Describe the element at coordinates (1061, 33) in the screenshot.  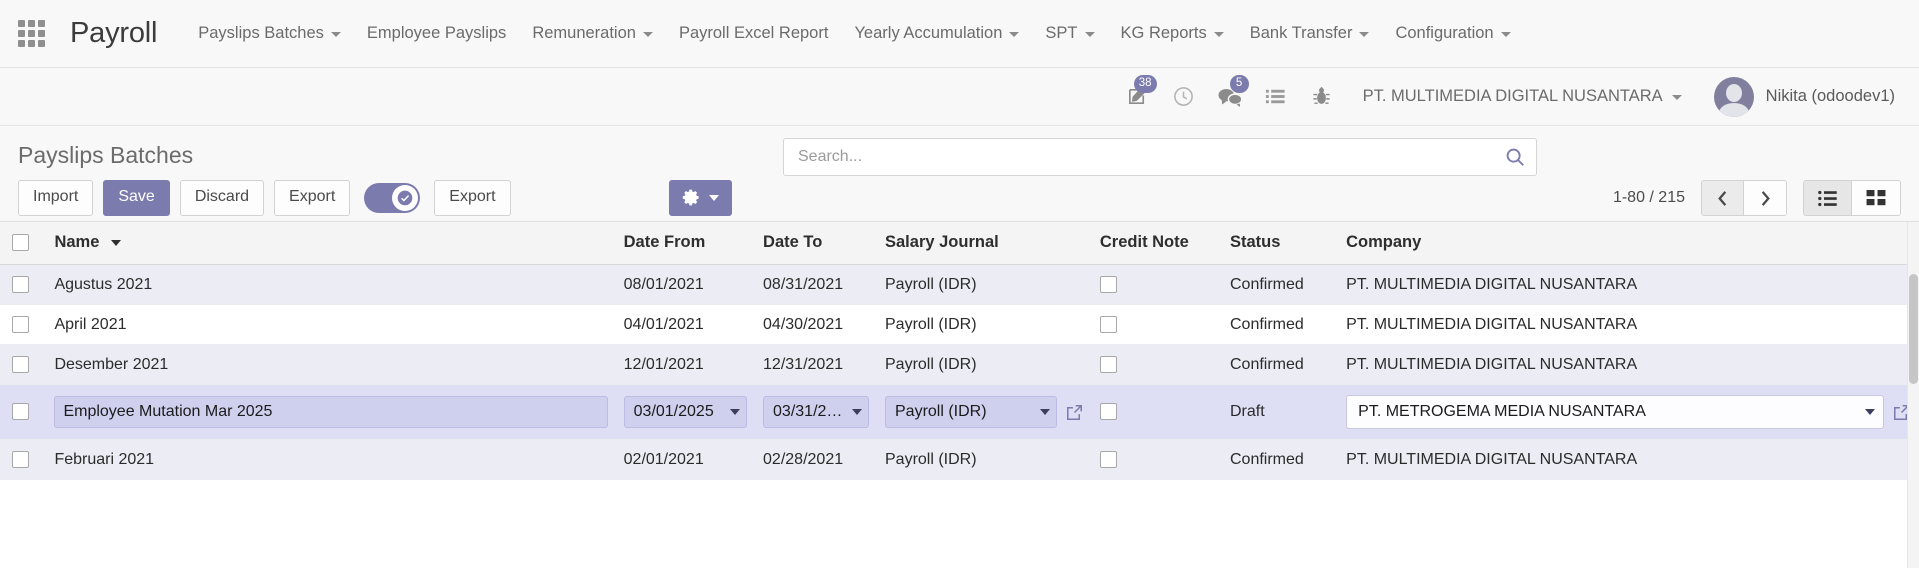
I see `menu-item-label: SPT` at that location.